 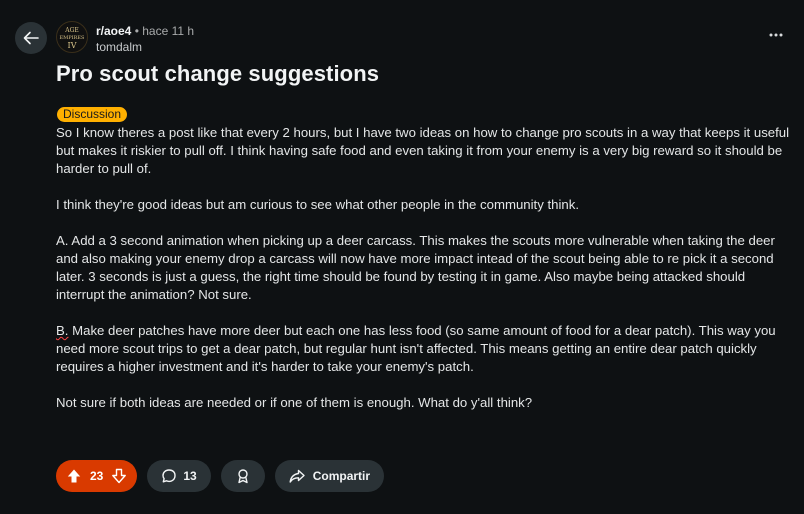 I want to click on paragraph-4-prefix: B., so click(x=62, y=330).